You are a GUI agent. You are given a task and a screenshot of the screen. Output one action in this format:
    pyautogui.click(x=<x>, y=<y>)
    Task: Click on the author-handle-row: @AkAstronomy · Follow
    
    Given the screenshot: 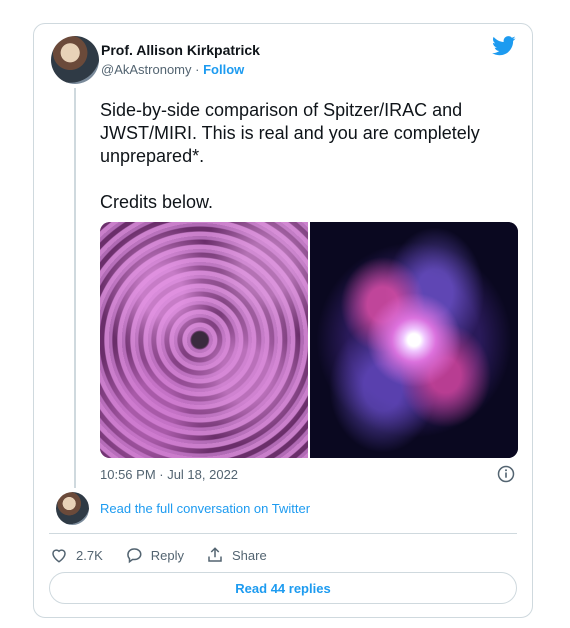 What is the action you would take?
    pyautogui.click(x=172, y=69)
    